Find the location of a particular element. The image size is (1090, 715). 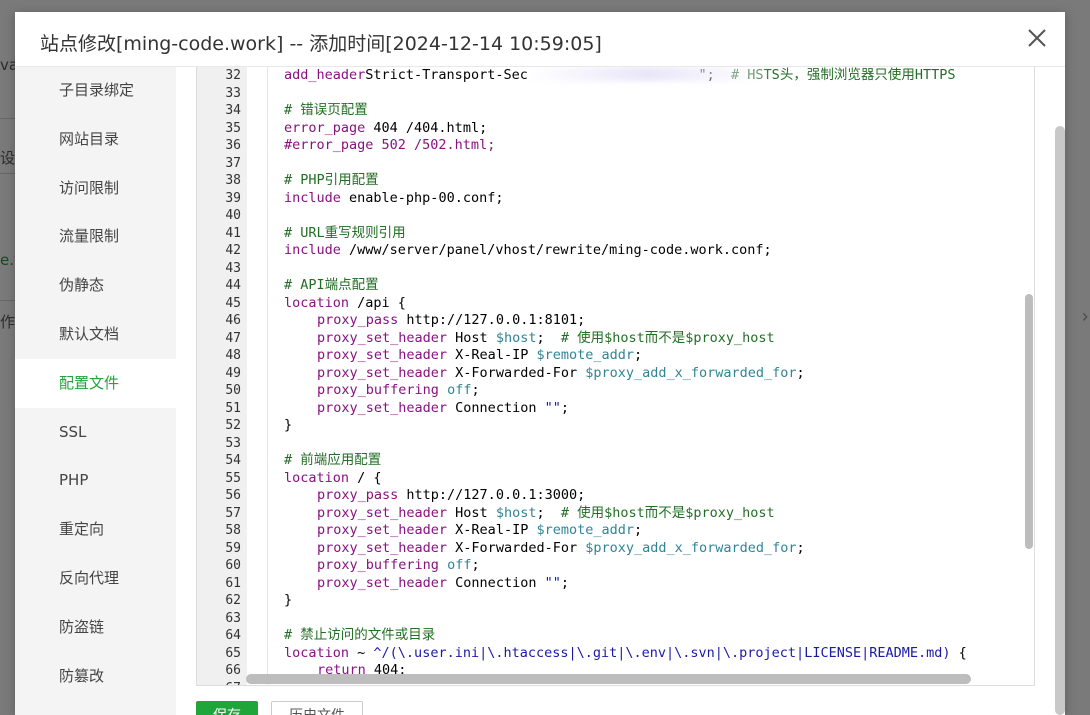

code-token: # 使用$host而不是$proxy_host is located at coordinates (667, 512).